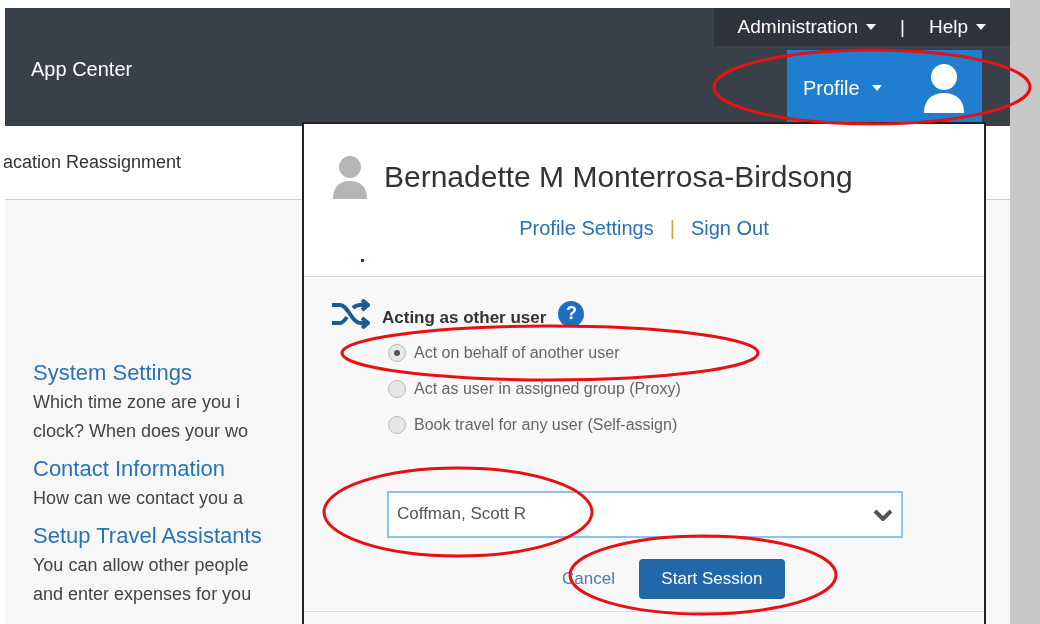 The image size is (1040, 624). Describe the element at coordinates (142, 594) in the screenshot. I see `section-text: and enter expenses for you` at that location.